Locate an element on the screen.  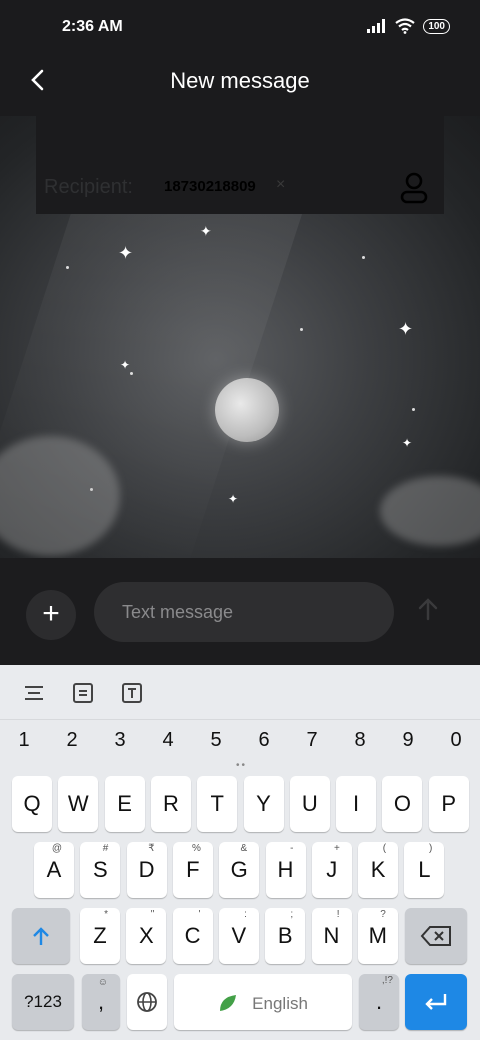
number-key: 0 is located at coordinates (456, 740).